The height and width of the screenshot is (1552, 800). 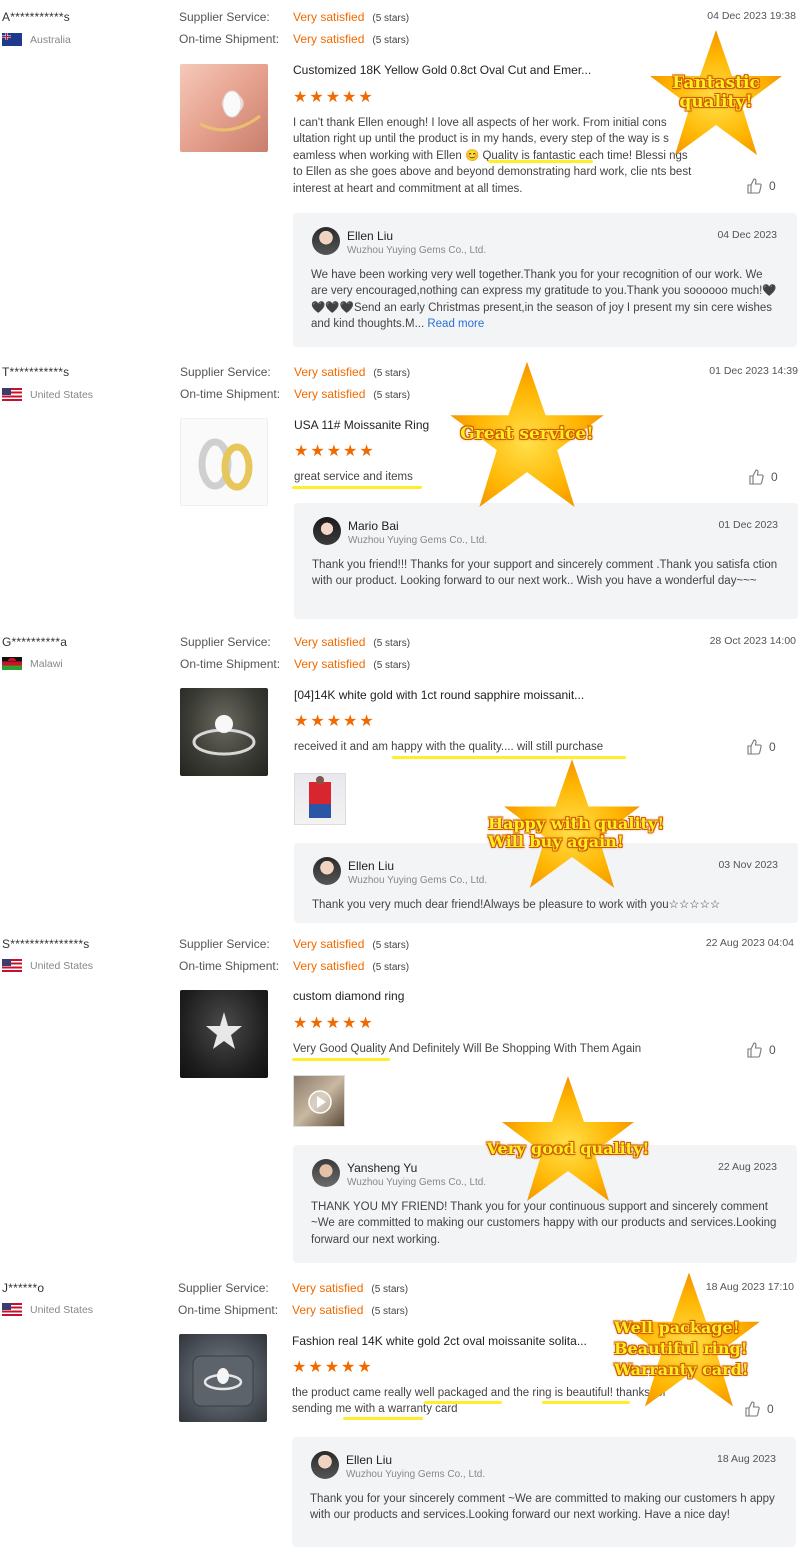 What do you see at coordinates (746, 1459) in the screenshot?
I see `reply-date: 18 Aug 2023` at bounding box center [746, 1459].